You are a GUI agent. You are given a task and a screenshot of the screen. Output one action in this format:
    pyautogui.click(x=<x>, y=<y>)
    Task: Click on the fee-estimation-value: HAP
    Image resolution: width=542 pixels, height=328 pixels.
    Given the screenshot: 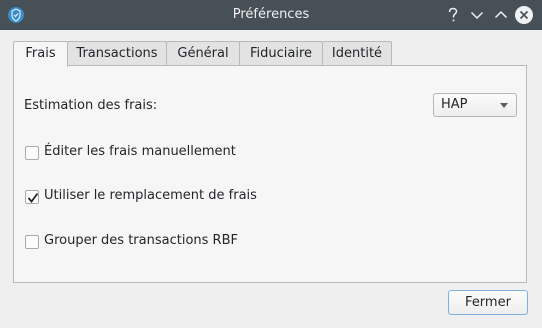 What is the action you would take?
    pyautogui.click(x=454, y=104)
    